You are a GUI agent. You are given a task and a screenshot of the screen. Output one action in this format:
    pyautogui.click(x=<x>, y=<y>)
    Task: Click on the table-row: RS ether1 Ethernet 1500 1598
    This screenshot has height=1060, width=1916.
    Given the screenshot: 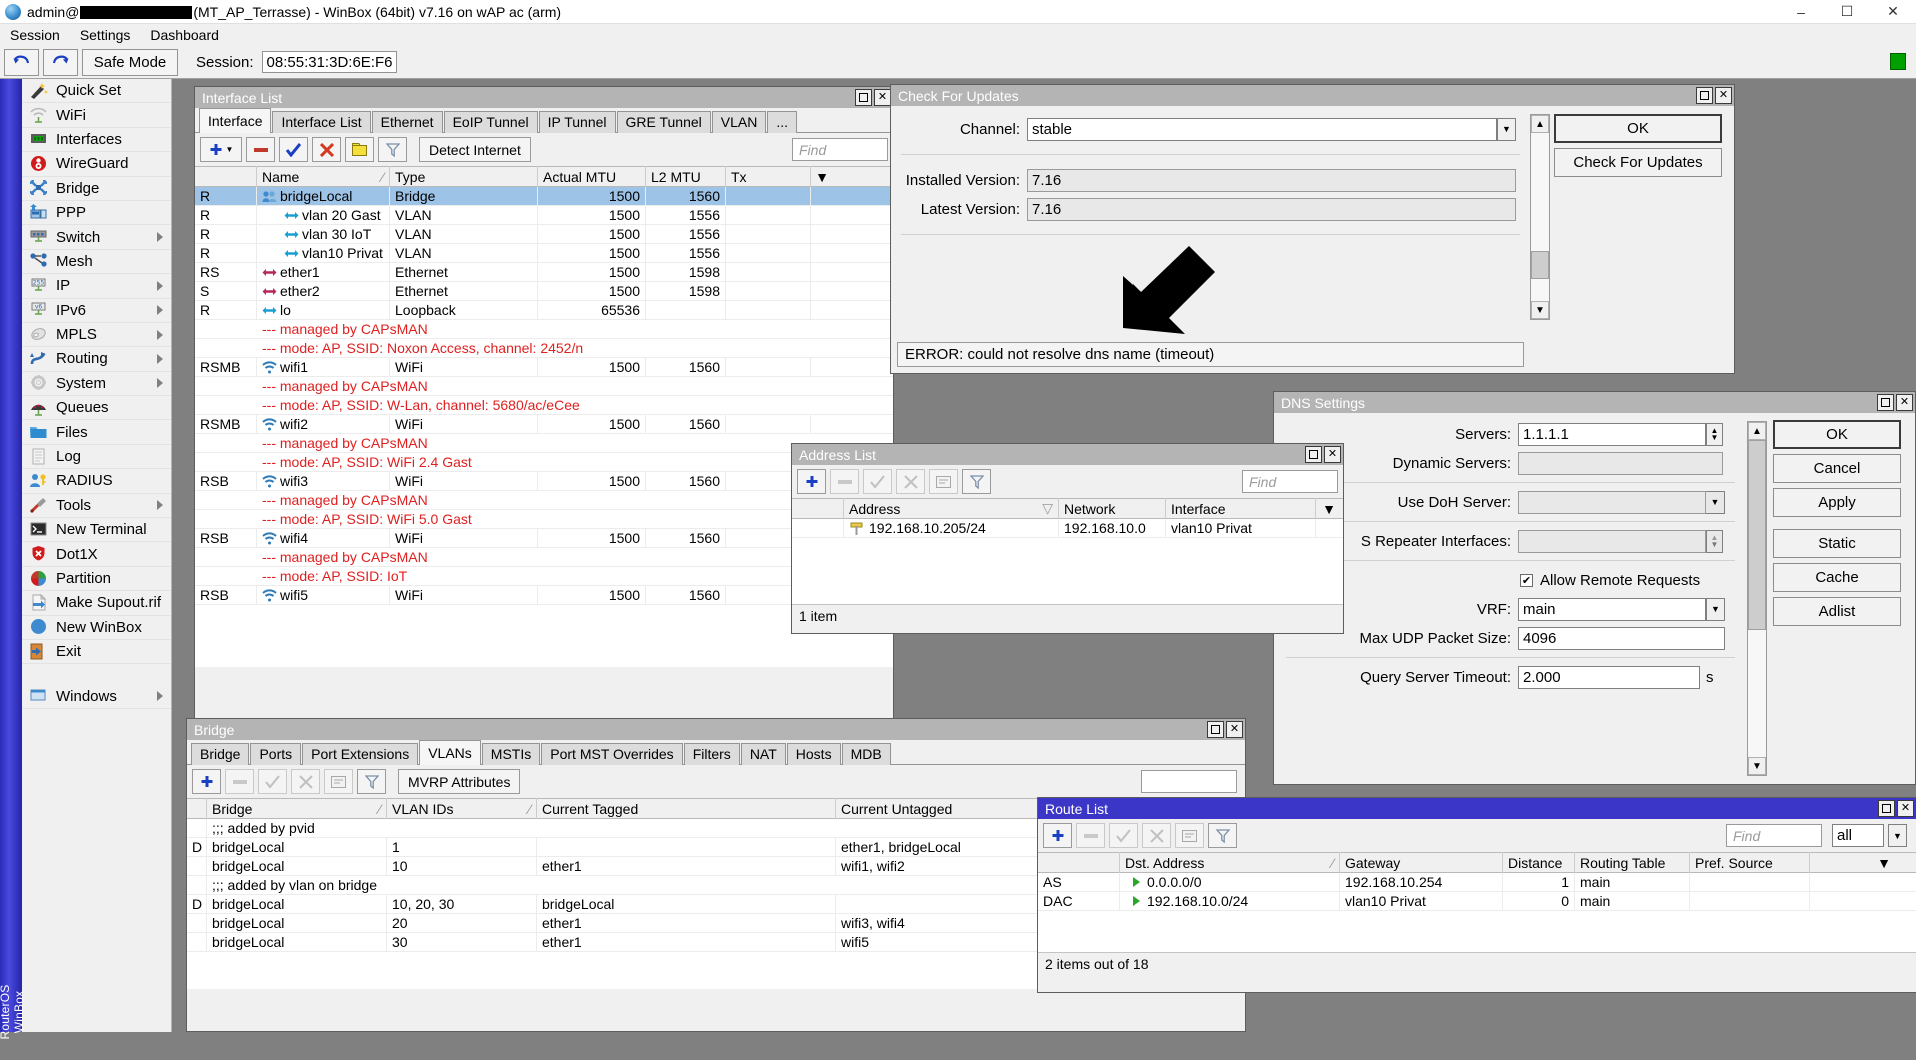 What is the action you would take?
    pyautogui.click(x=544, y=272)
    